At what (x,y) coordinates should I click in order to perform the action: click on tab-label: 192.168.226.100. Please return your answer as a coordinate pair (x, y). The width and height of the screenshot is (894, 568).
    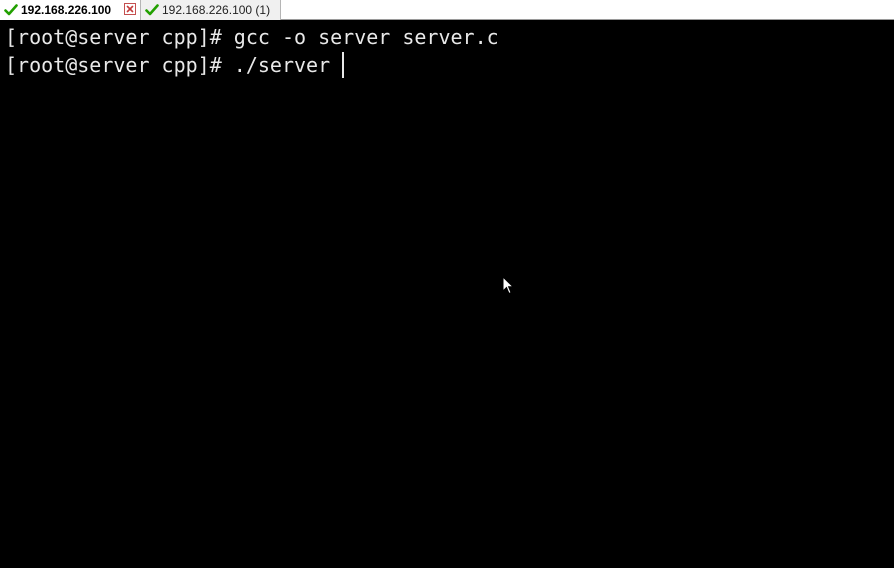
    Looking at the image, I should click on (66, 10).